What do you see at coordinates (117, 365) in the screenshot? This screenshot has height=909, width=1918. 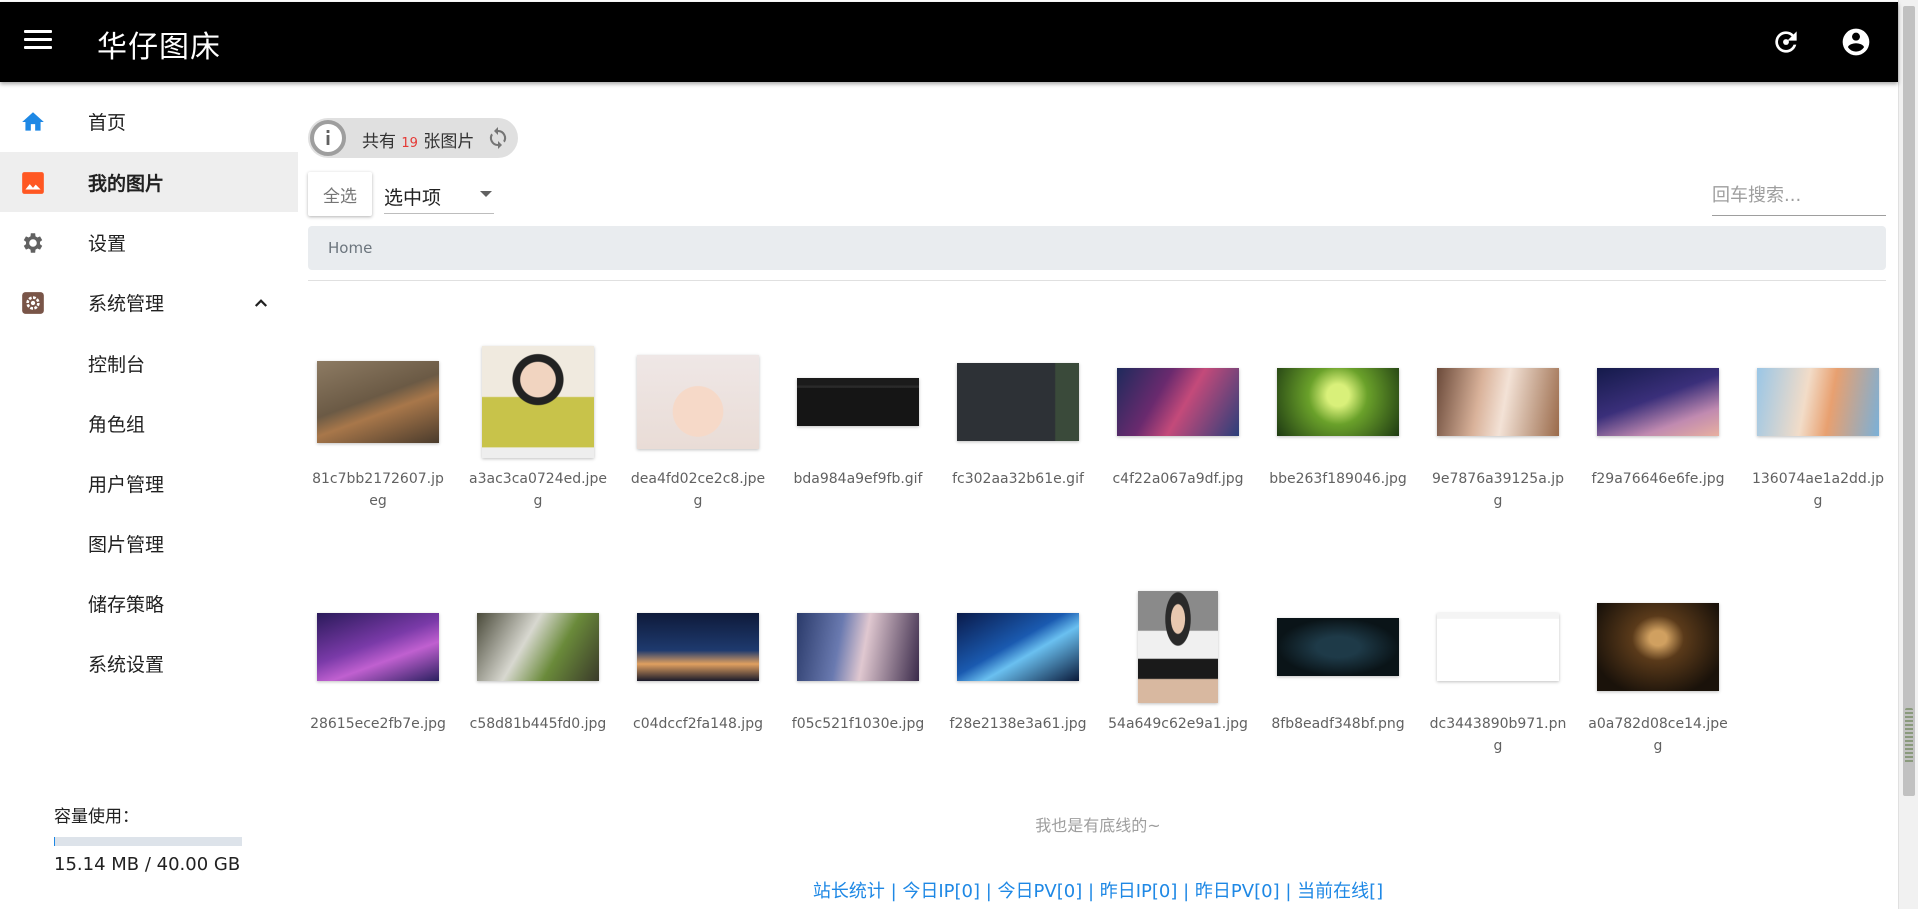 I see `sidebar-subitem-label: 控制台` at bounding box center [117, 365].